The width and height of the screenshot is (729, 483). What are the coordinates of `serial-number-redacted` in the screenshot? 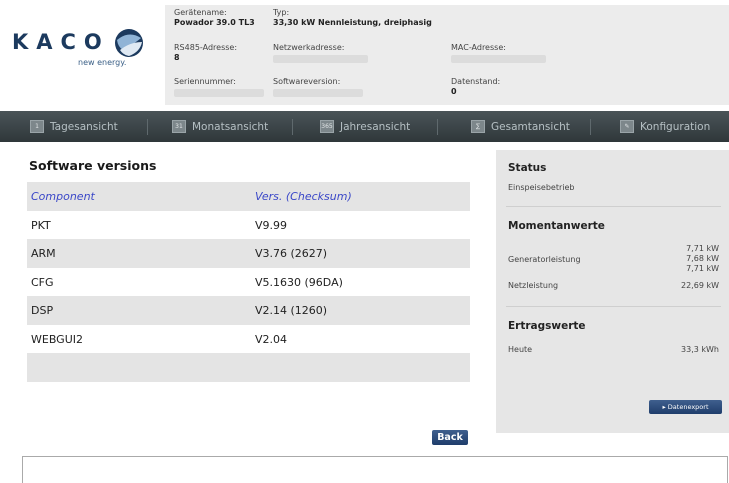 It's located at (219, 93).